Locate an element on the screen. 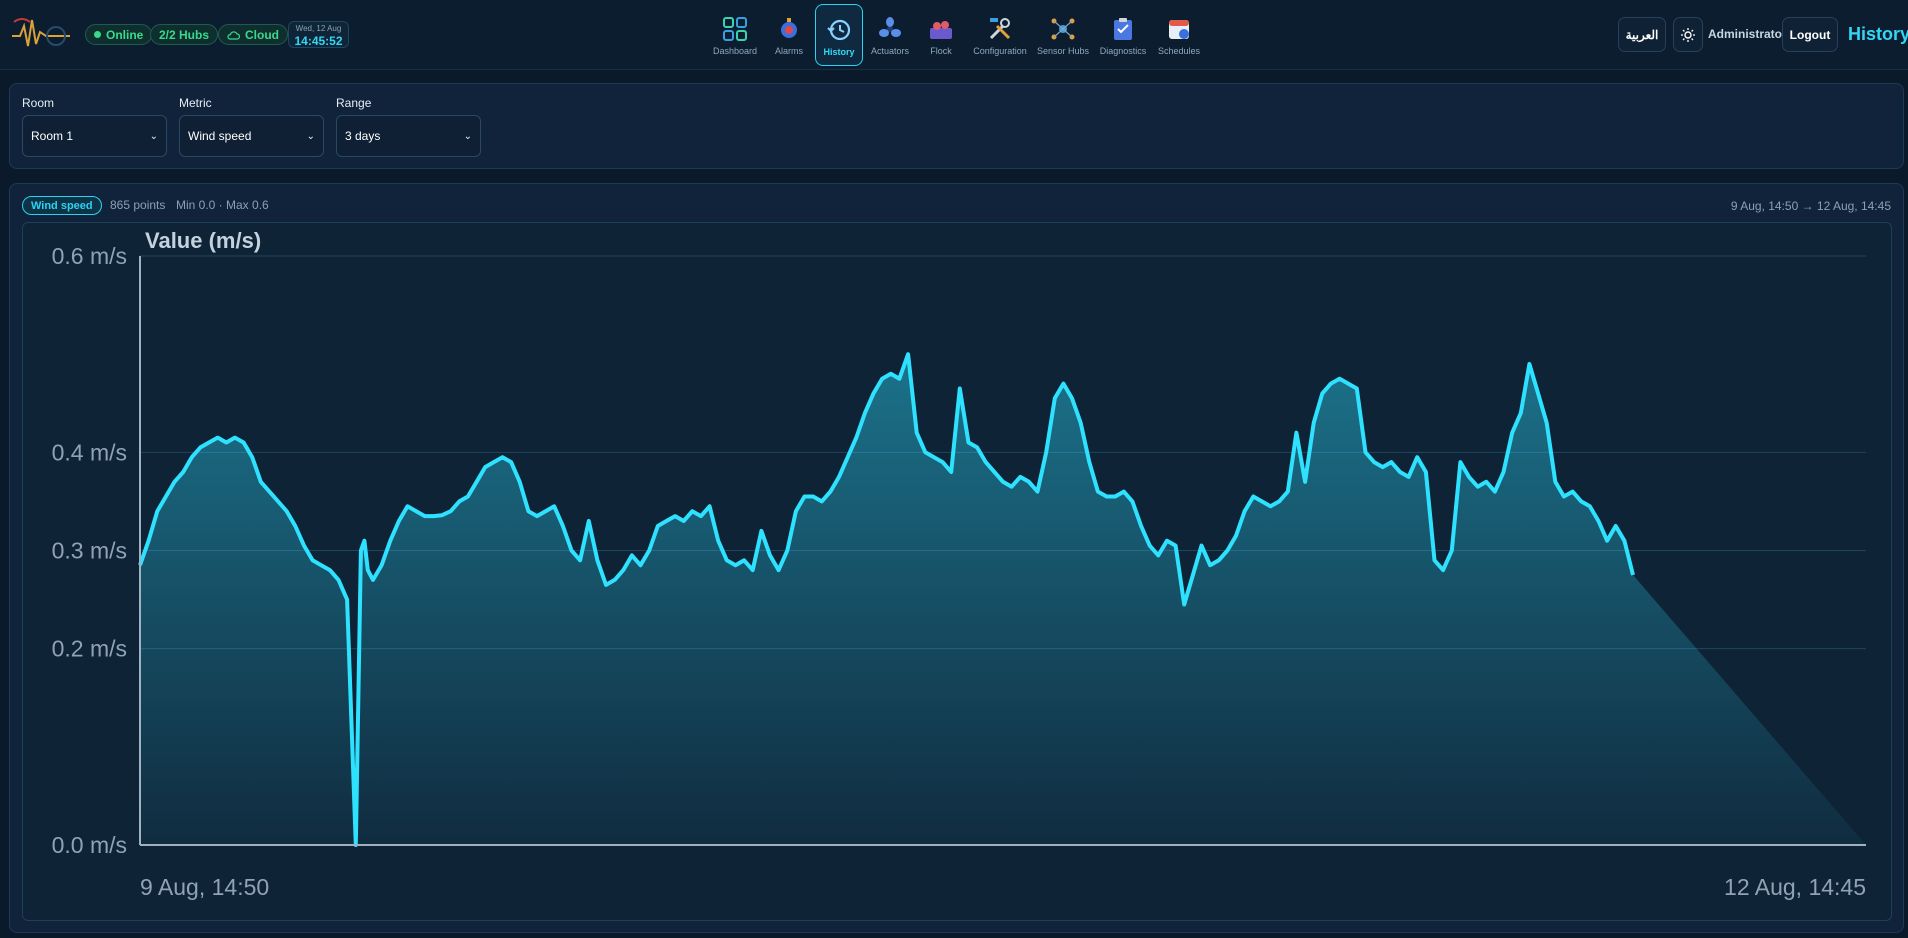 The width and height of the screenshot is (1908, 938). x-tick-label: 9 Aug, 14:50 is located at coordinates (204, 887).